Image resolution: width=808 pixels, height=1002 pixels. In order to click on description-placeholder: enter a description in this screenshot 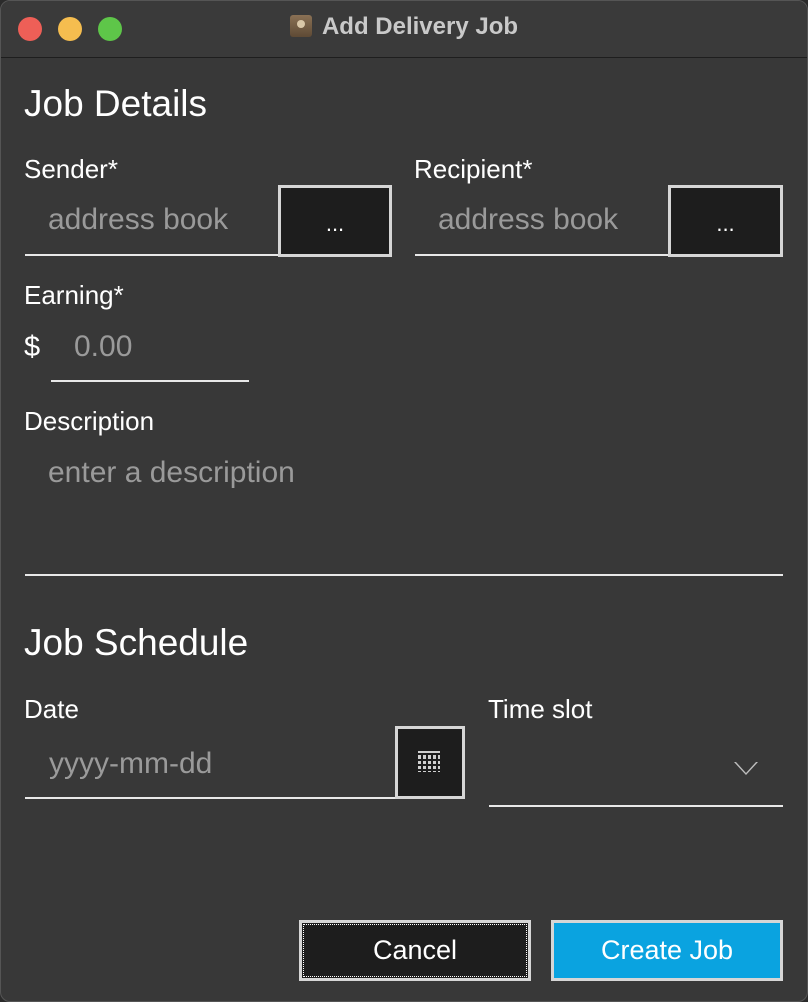, I will do `click(171, 472)`.